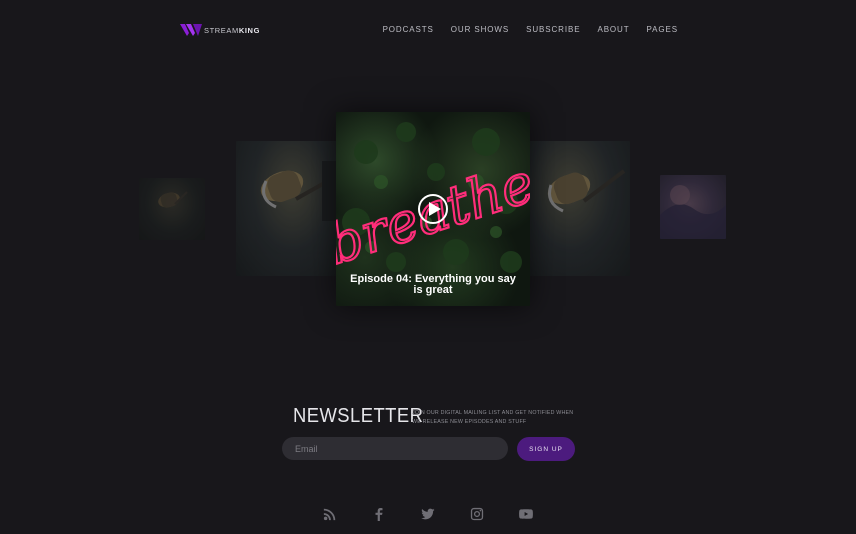 The image size is (856, 534). I want to click on facebook-link, so click(378, 513).